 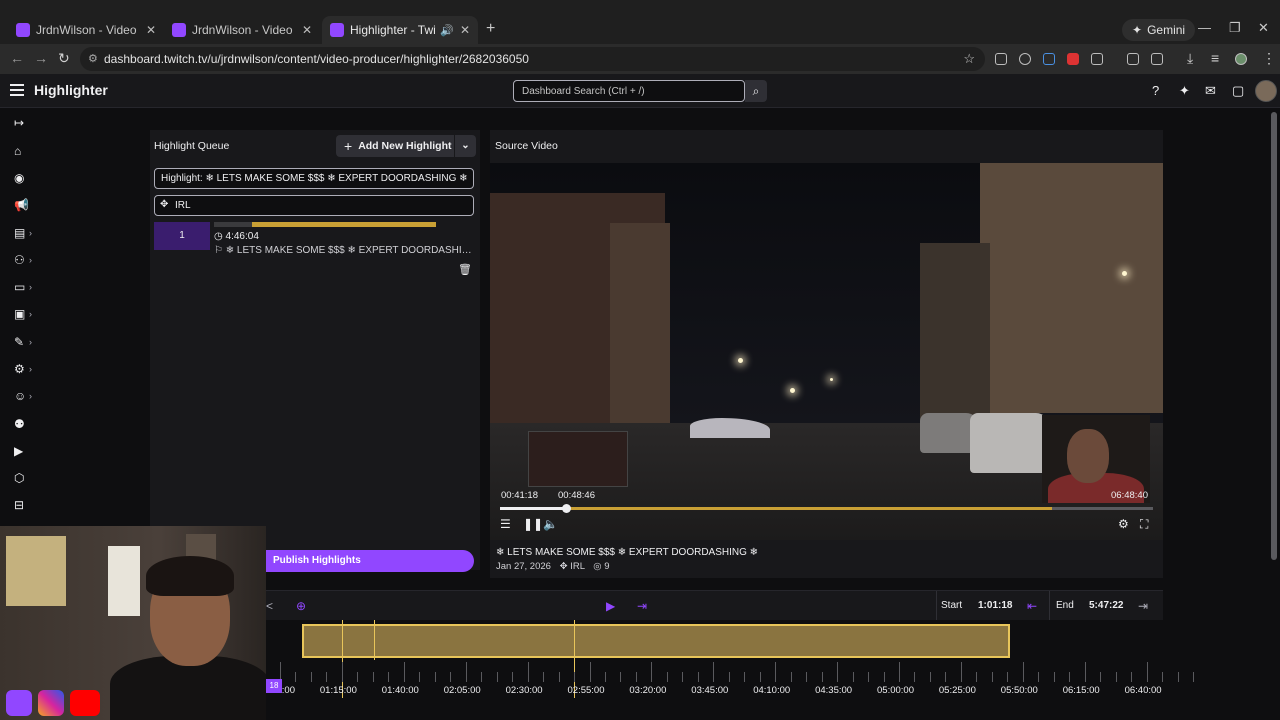 I want to click on page-scrollbar, so click(x=1274, y=336).